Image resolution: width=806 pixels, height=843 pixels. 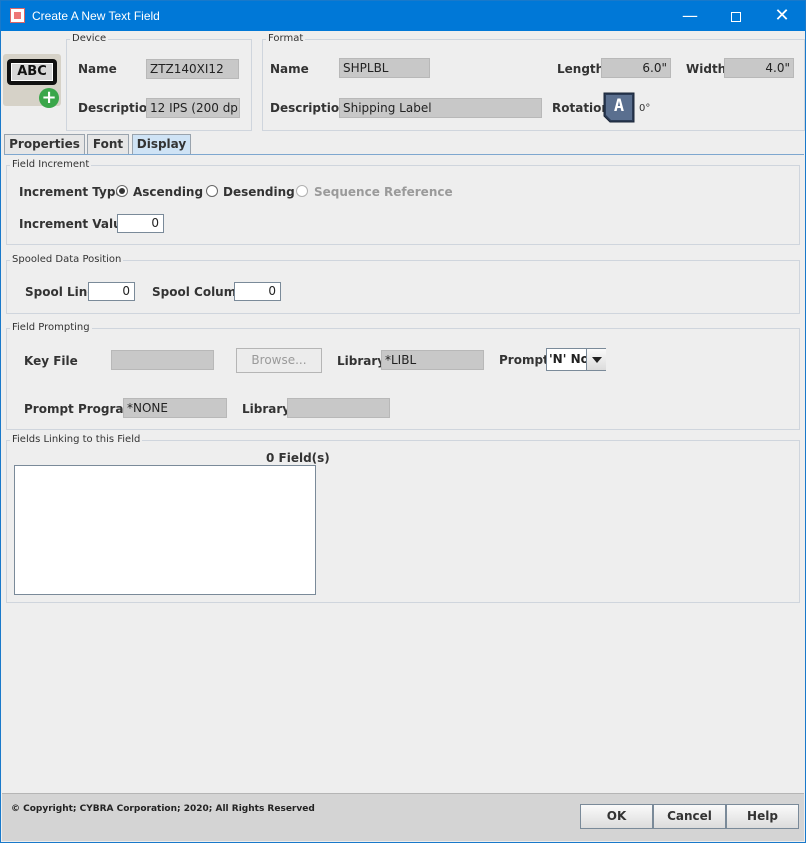 I want to click on field-increment-group, so click(x=403, y=205).